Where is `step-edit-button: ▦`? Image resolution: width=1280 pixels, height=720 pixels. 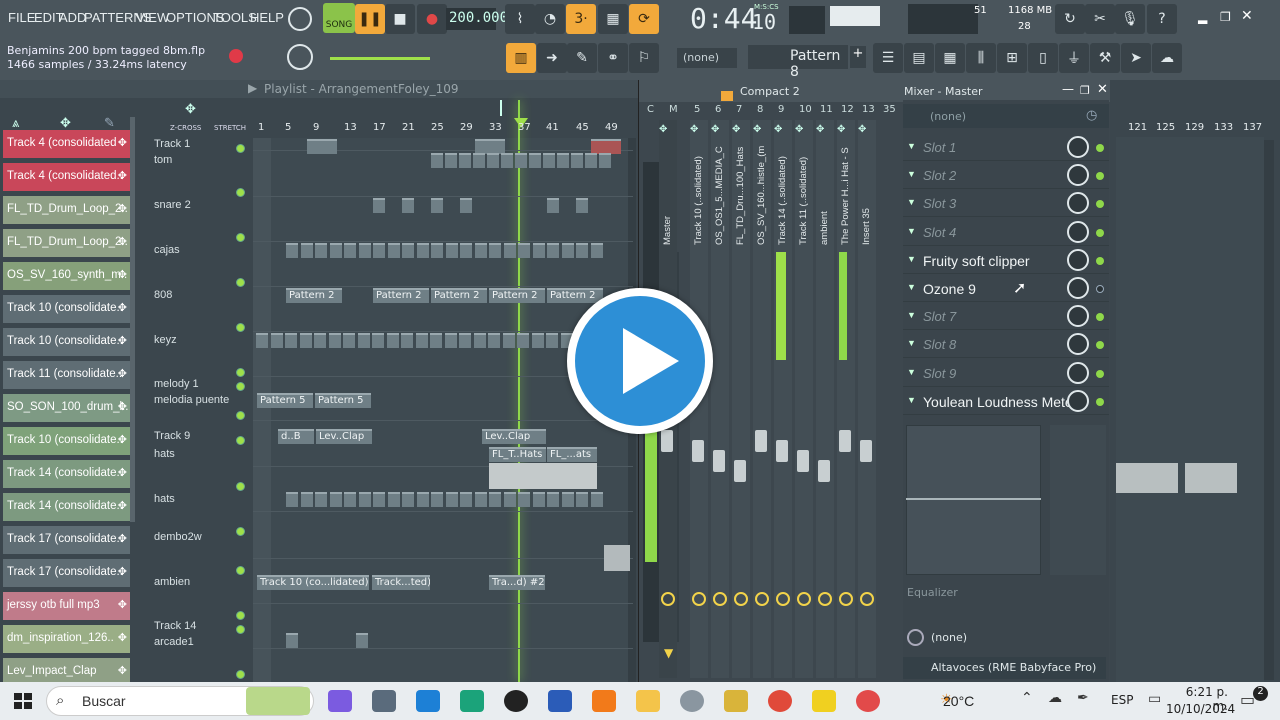 step-edit-button: ▦ is located at coordinates (613, 19).